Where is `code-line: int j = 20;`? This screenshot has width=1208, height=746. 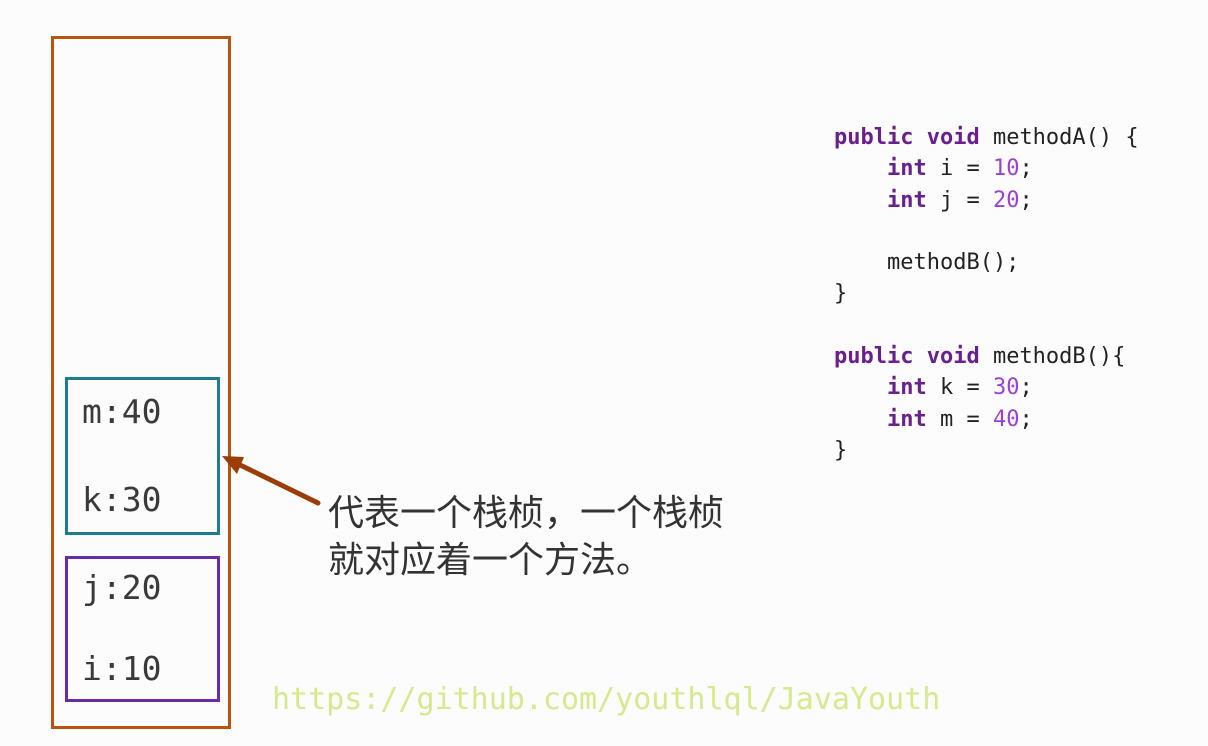 code-line: int j = 20; is located at coordinates (986, 200).